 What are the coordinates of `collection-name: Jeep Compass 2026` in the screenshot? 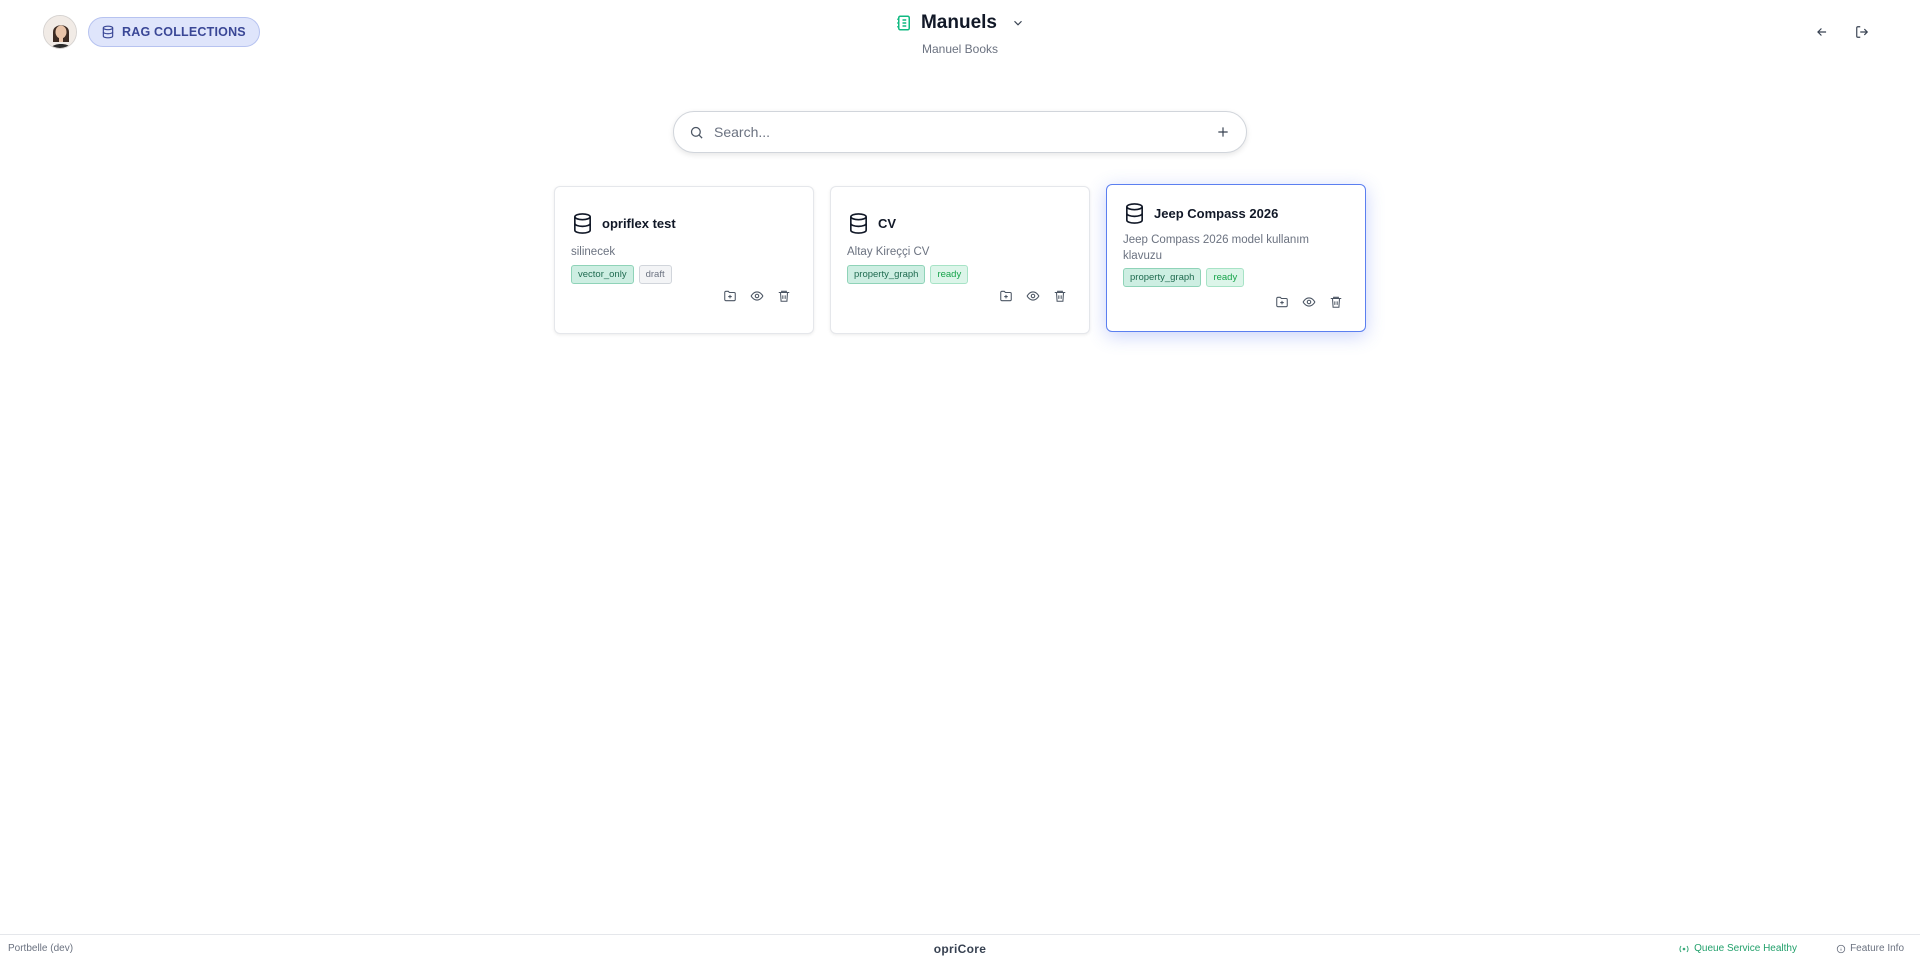 It's located at (1216, 213).